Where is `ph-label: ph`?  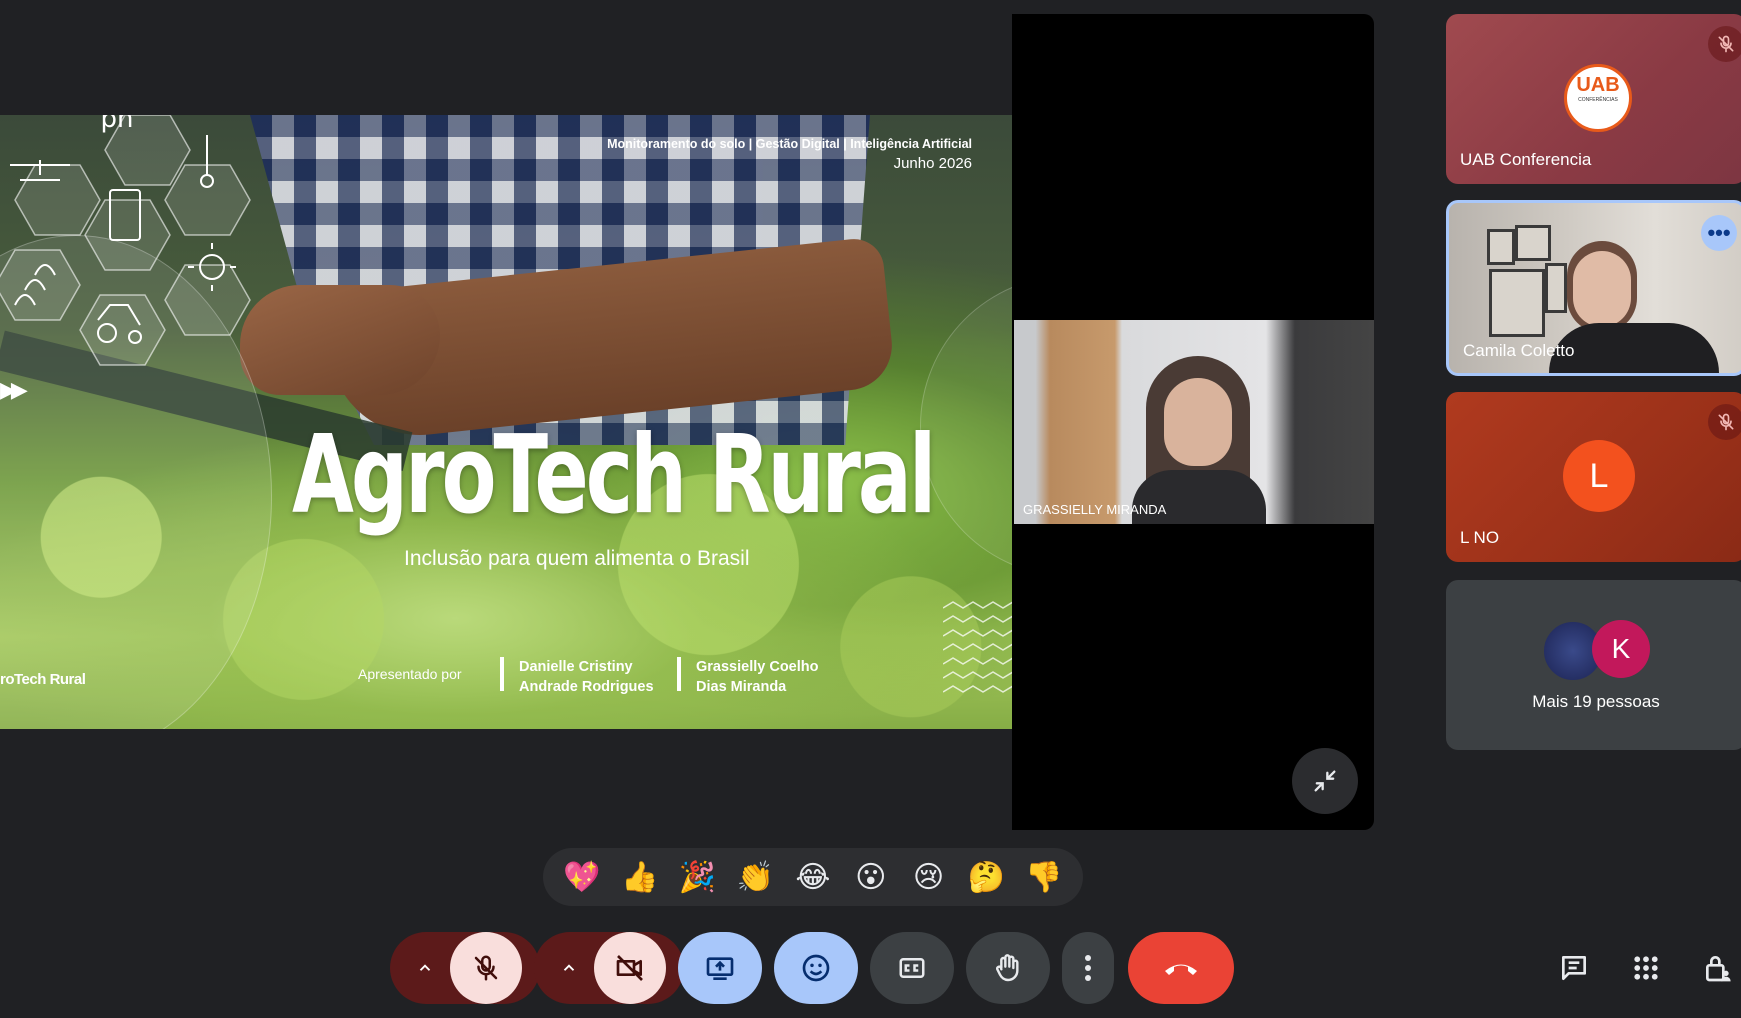
ph-label: ph is located at coordinates (117, 124).